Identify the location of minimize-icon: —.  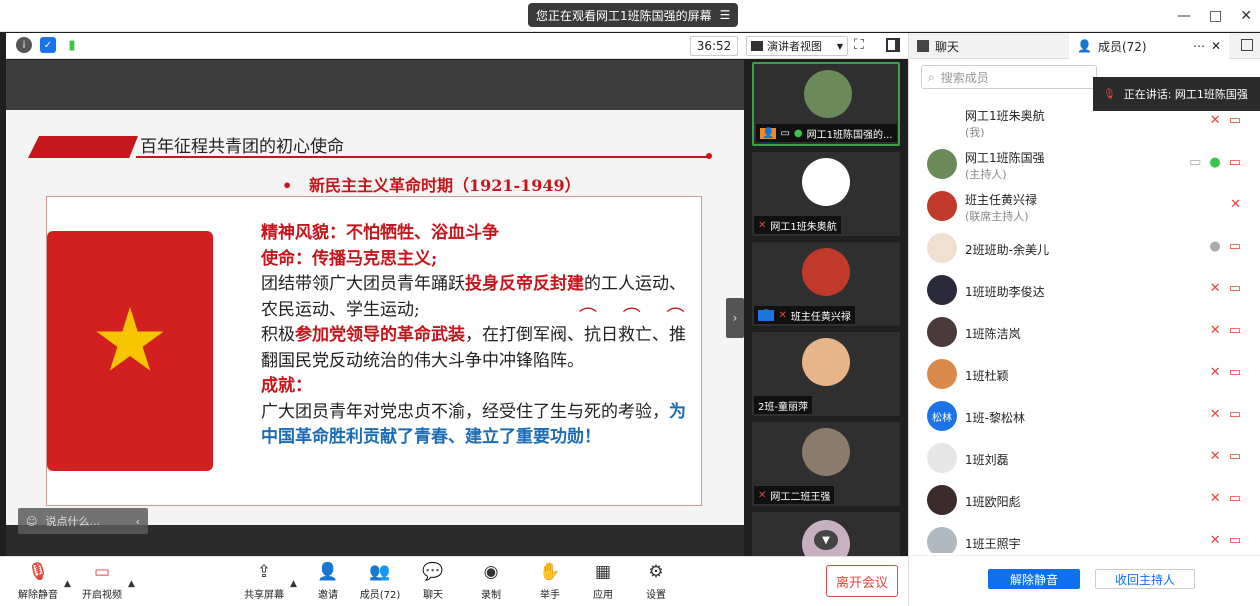
(1184, 16).